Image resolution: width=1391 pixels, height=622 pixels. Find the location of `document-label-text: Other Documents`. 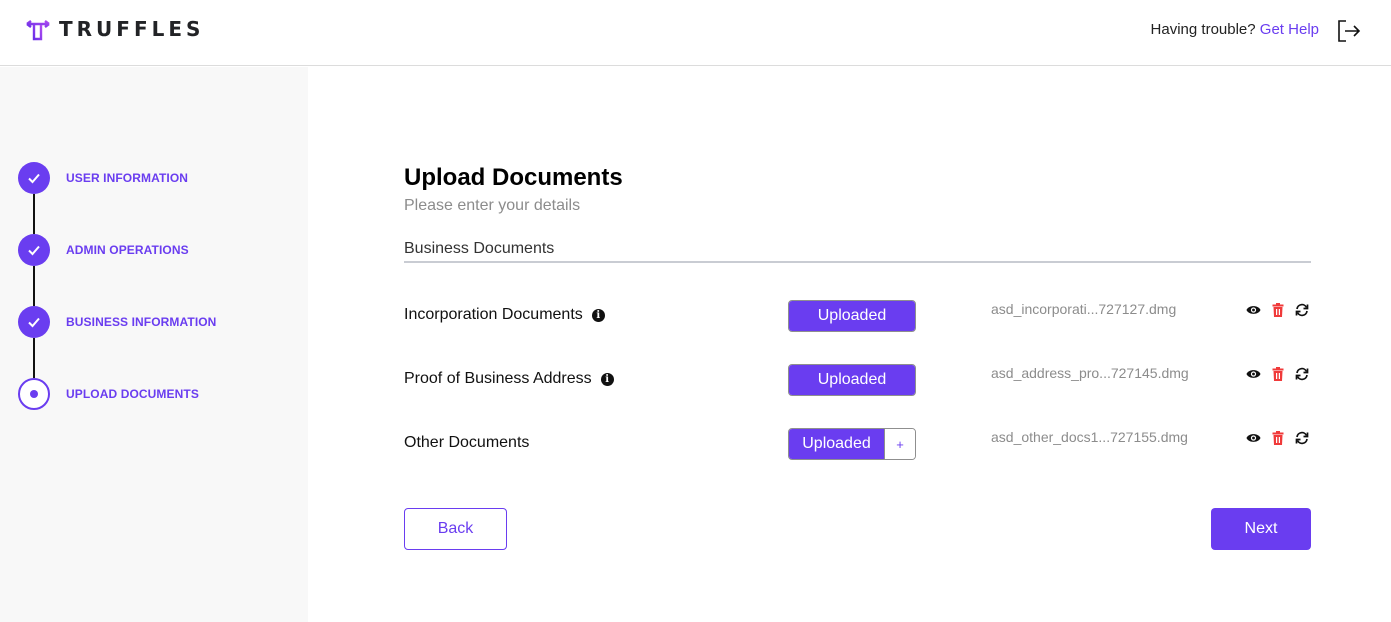

document-label-text: Other Documents is located at coordinates (467, 442).